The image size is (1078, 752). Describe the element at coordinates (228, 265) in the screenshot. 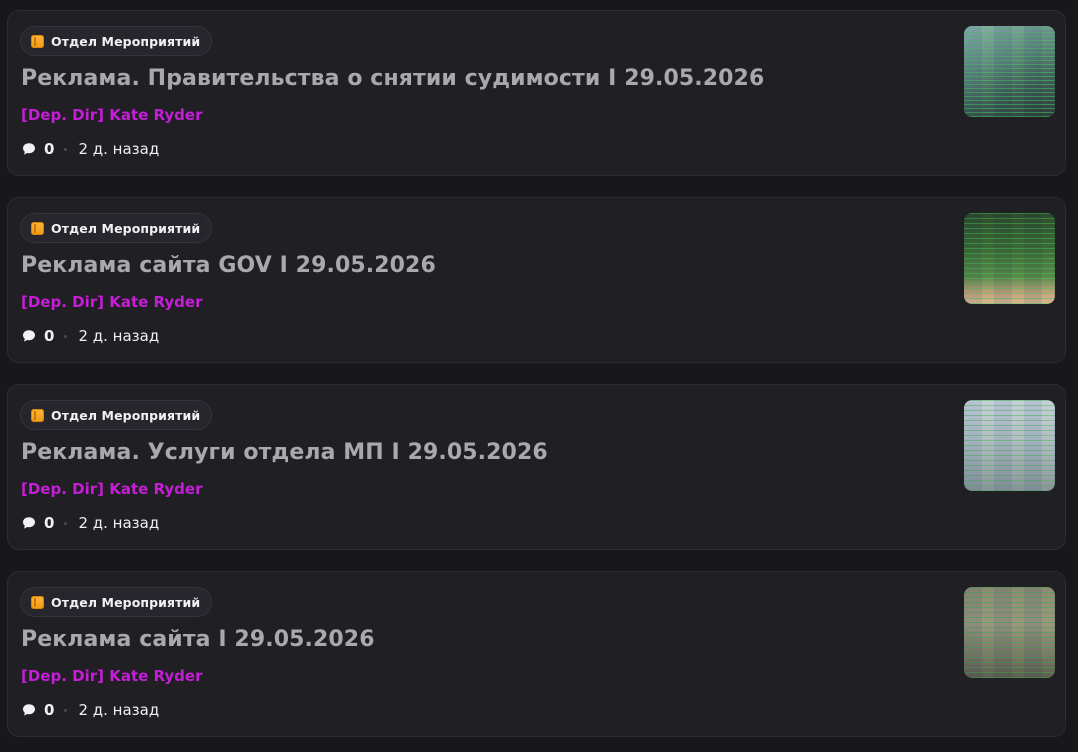

I see `post-title: Реклама сайта GOV I 29.05.2026` at that location.